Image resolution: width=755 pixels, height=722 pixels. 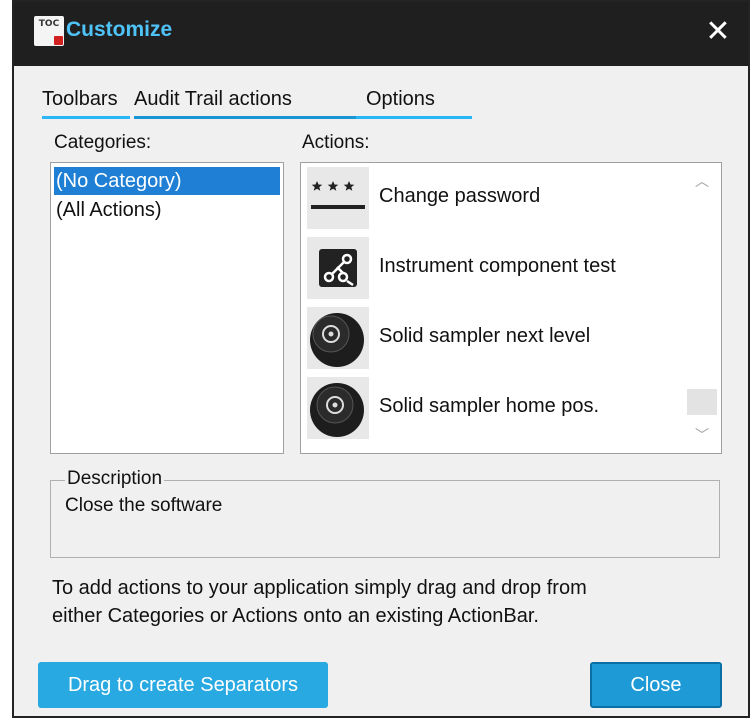 I want to click on drag-separators-button: Drag to create Separators, so click(x=183, y=685).